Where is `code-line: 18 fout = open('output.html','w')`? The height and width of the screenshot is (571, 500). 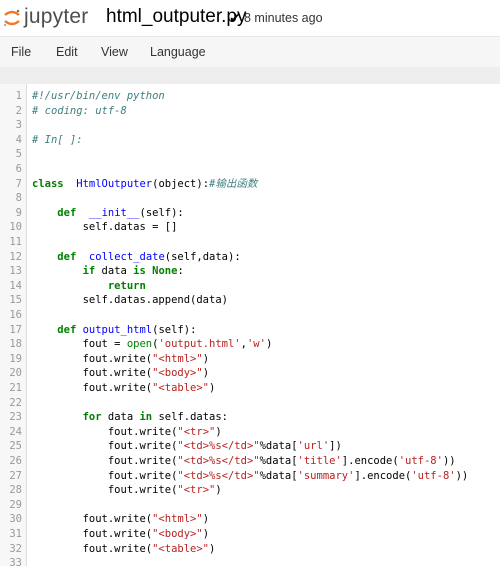
code-line: 18 fout = open('output.html','w') is located at coordinates (250, 344).